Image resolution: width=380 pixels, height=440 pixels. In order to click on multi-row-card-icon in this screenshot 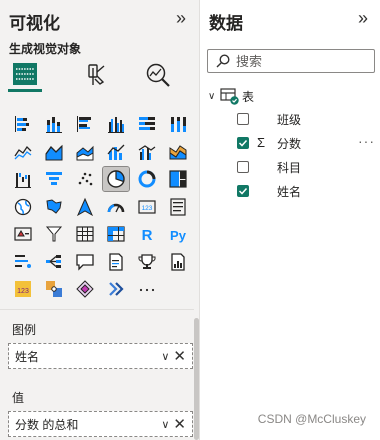, I will do `click(178, 207)`.